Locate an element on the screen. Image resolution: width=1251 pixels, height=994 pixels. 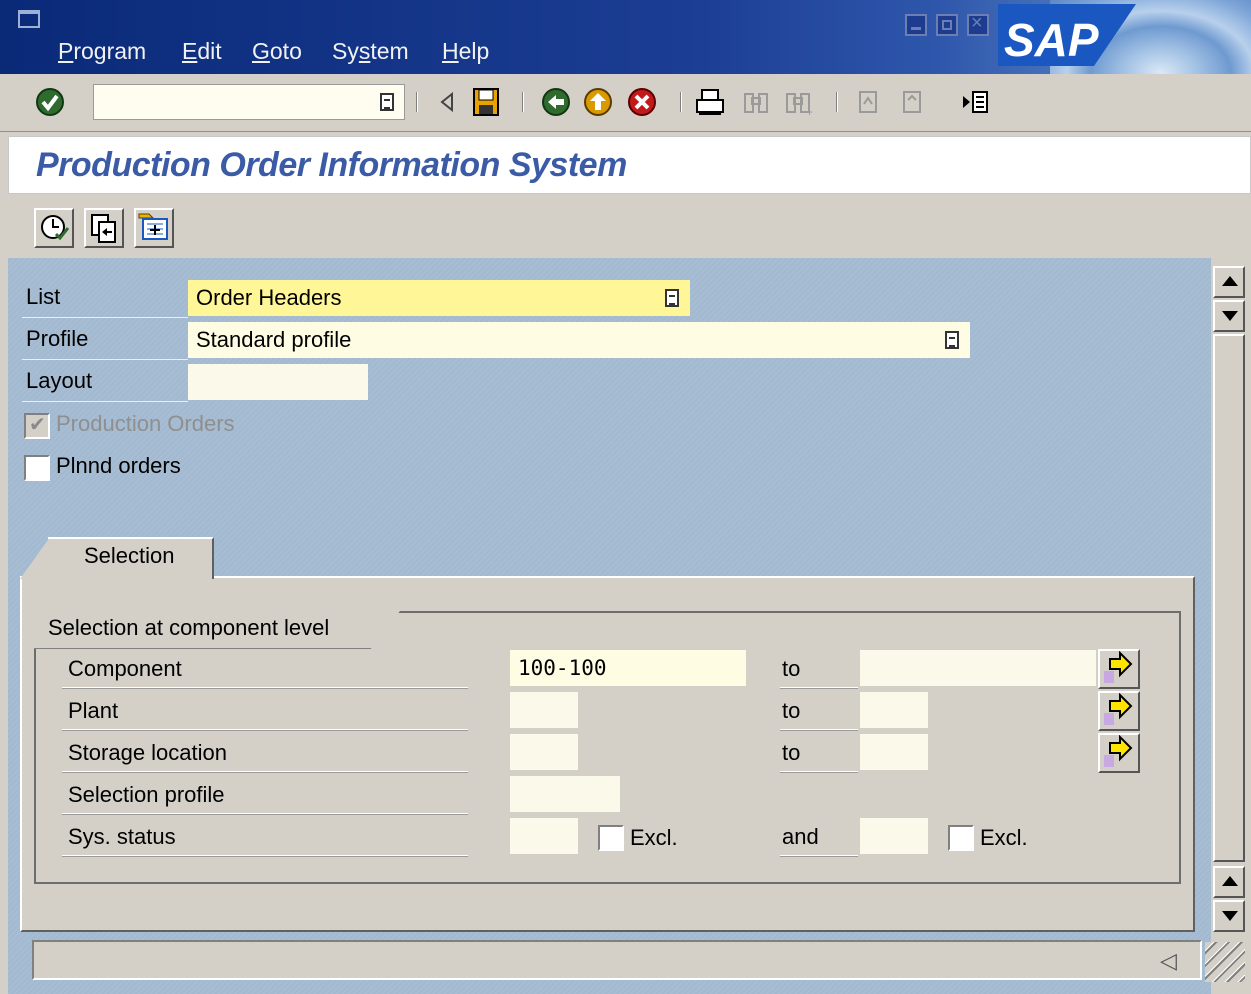
profile-value-help-icon is located at coordinates (952, 340).